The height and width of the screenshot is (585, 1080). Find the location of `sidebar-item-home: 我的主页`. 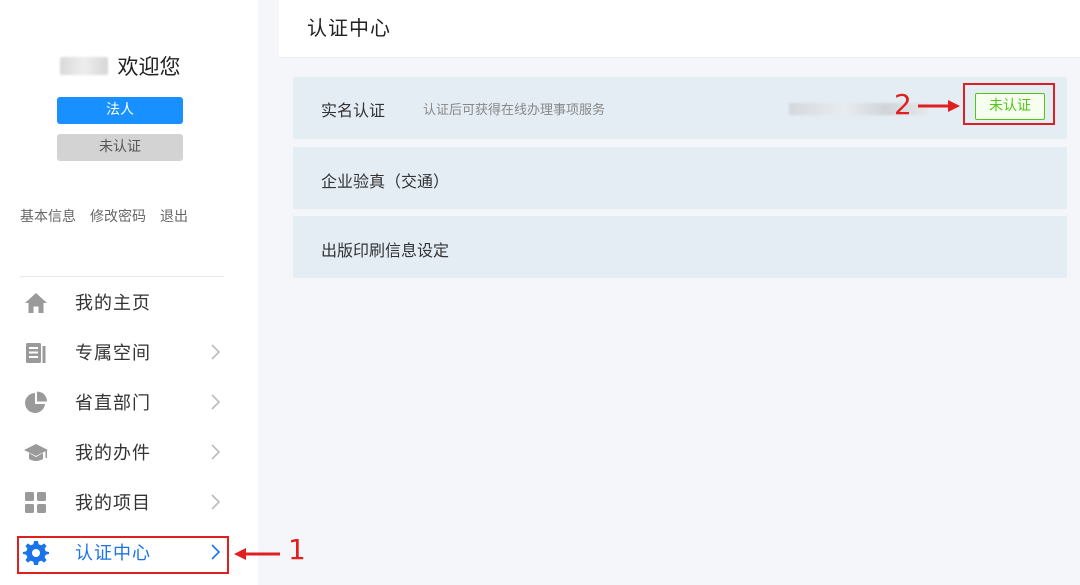

sidebar-item-home: 我的主页 is located at coordinates (129, 302).